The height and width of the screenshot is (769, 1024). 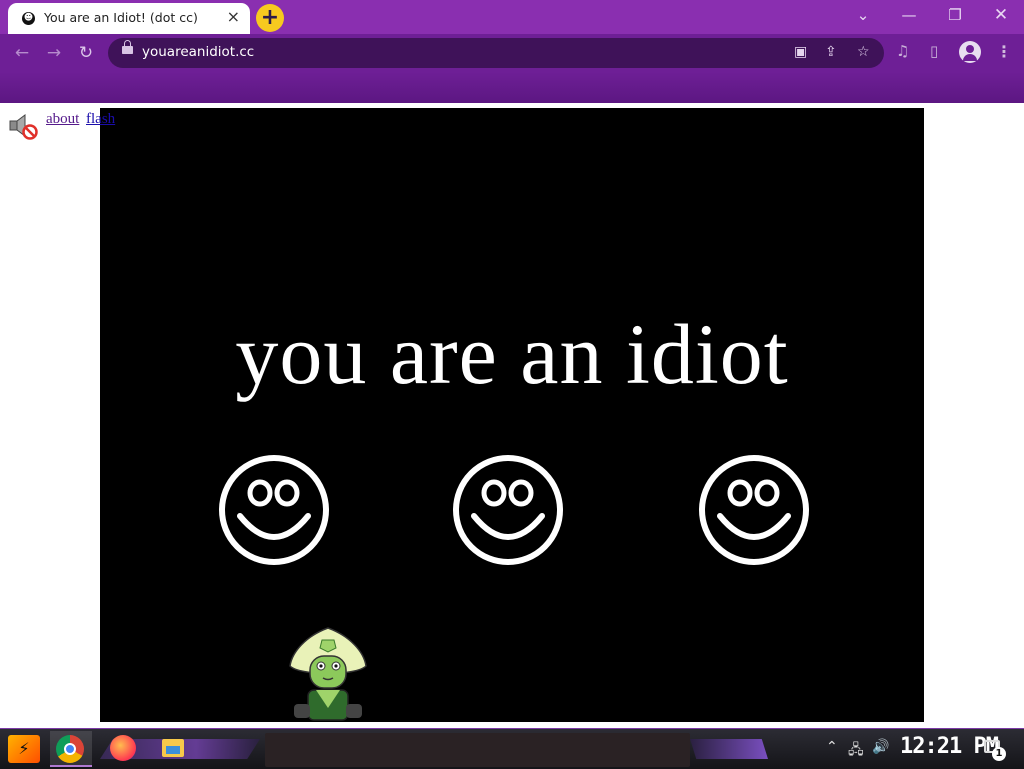 I want to click on new-tab-button: +, so click(x=270, y=18).